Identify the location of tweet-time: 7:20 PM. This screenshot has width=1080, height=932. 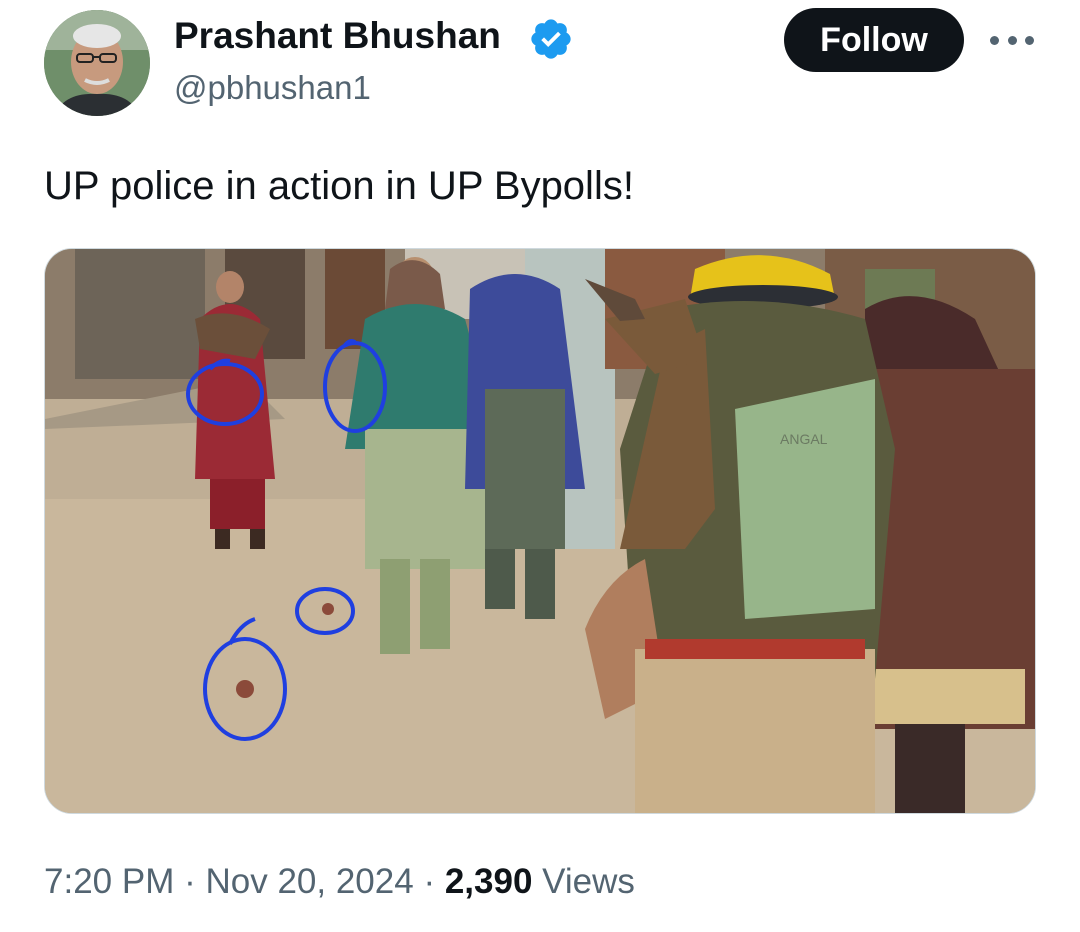
(109, 881).